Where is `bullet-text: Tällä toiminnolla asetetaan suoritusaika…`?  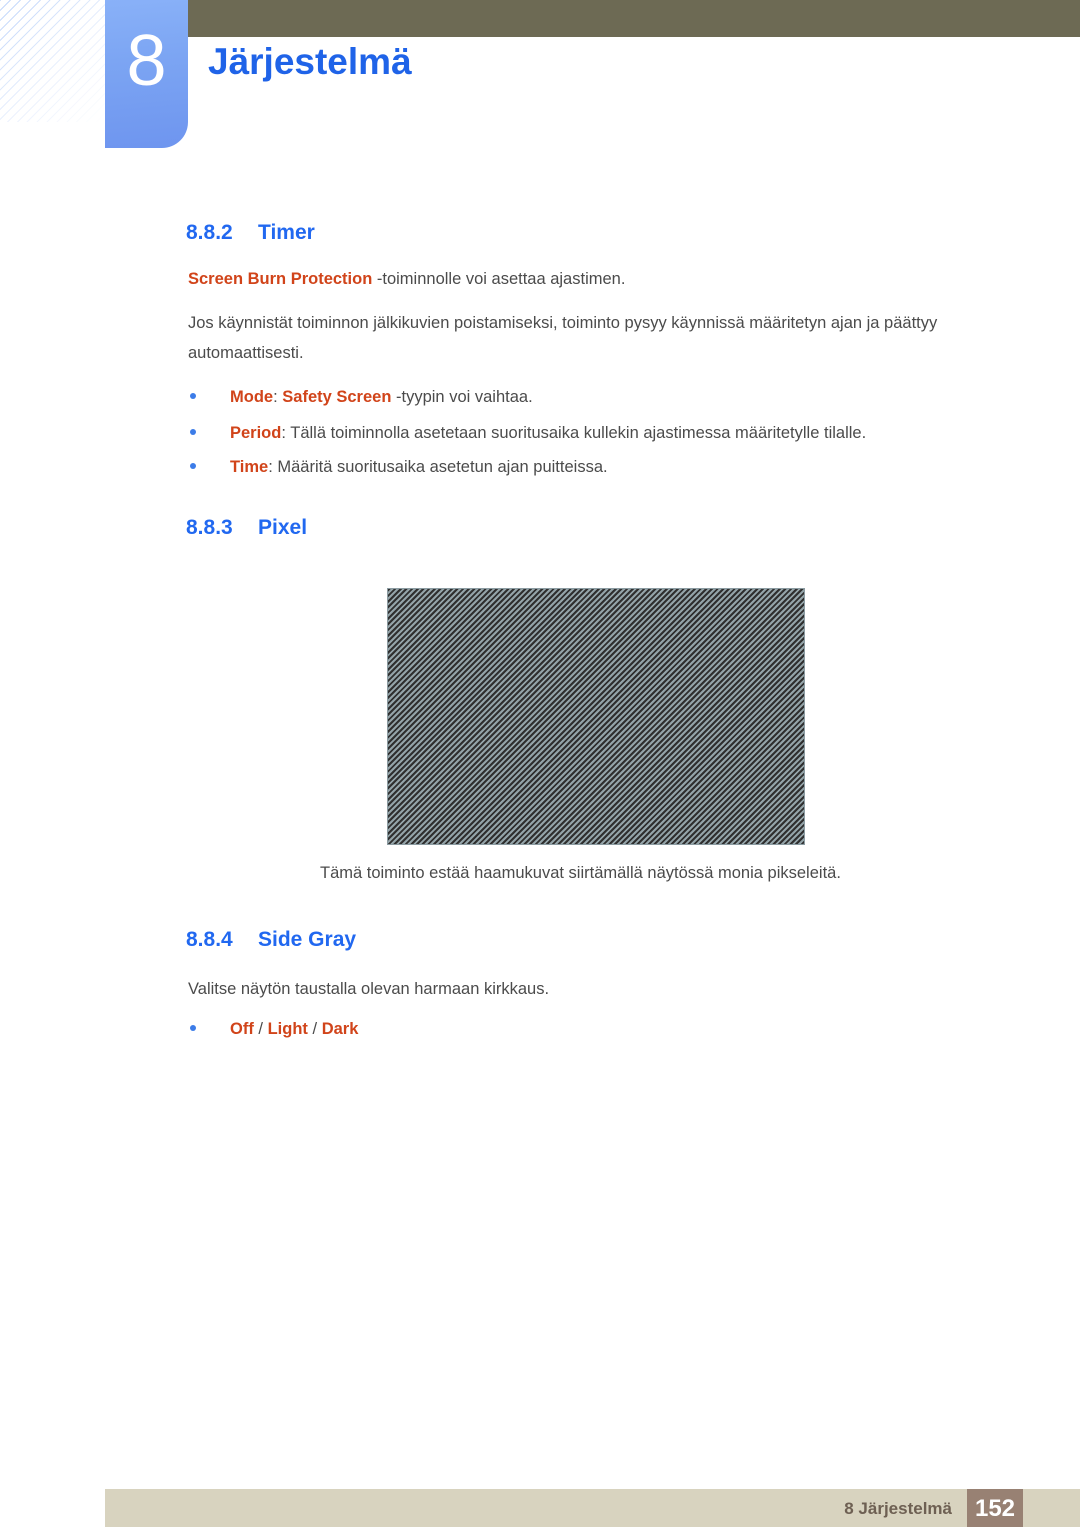
bullet-text: Tällä toiminnolla asetetaan suoritusaika… is located at coordinates (578, 433).